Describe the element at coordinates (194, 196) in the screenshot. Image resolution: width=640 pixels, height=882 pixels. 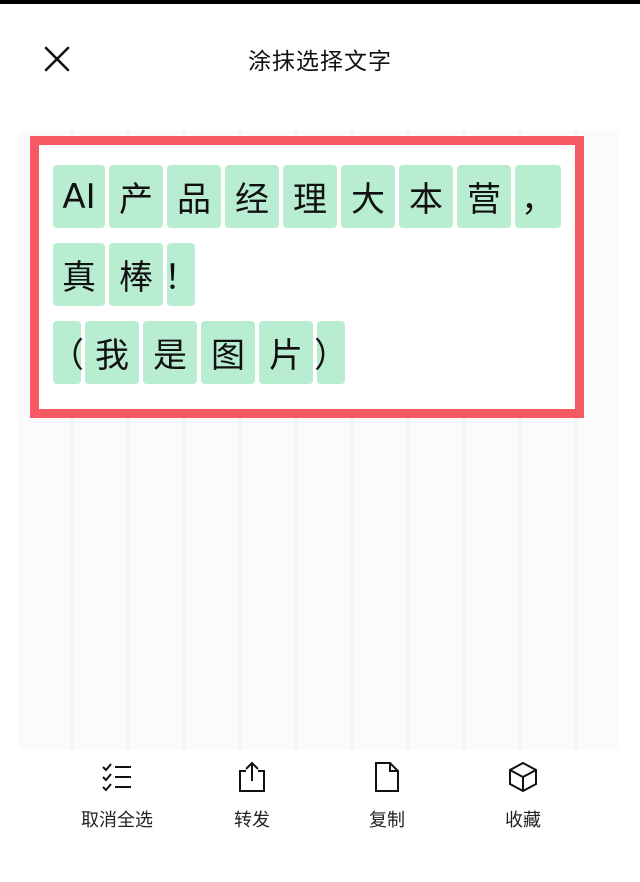
I see `text-glyph: 品` at that location.